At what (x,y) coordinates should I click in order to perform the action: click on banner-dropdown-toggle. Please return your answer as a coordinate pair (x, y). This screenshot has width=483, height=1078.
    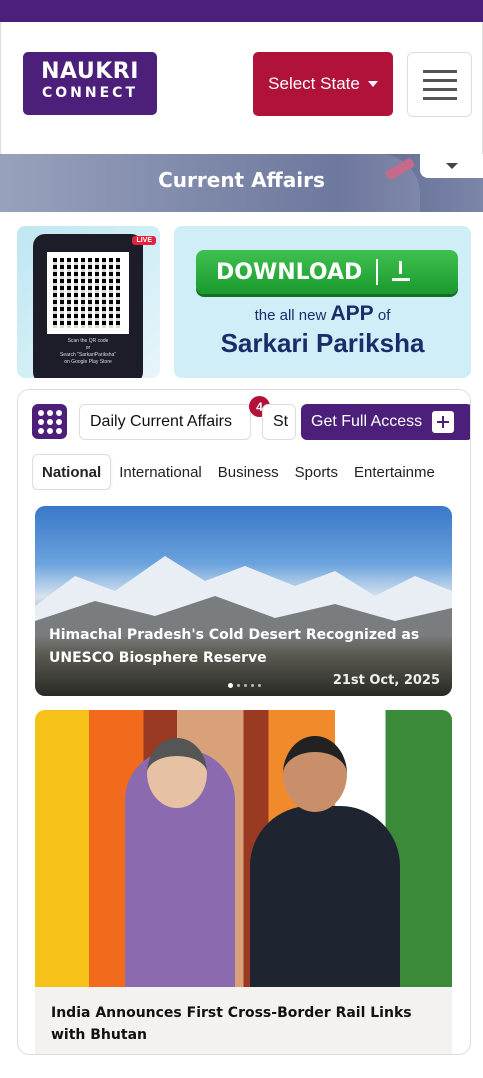
    Looking at the image, I should click on (451, 166).